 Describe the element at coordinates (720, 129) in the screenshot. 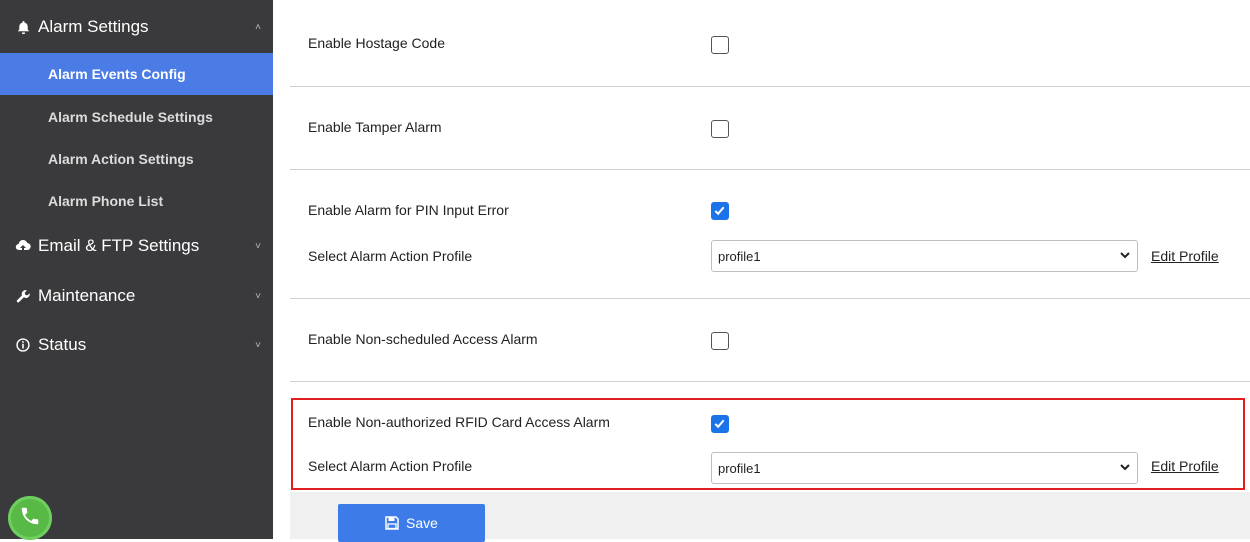

I see `tamper-alarm-checkbox` at that location.